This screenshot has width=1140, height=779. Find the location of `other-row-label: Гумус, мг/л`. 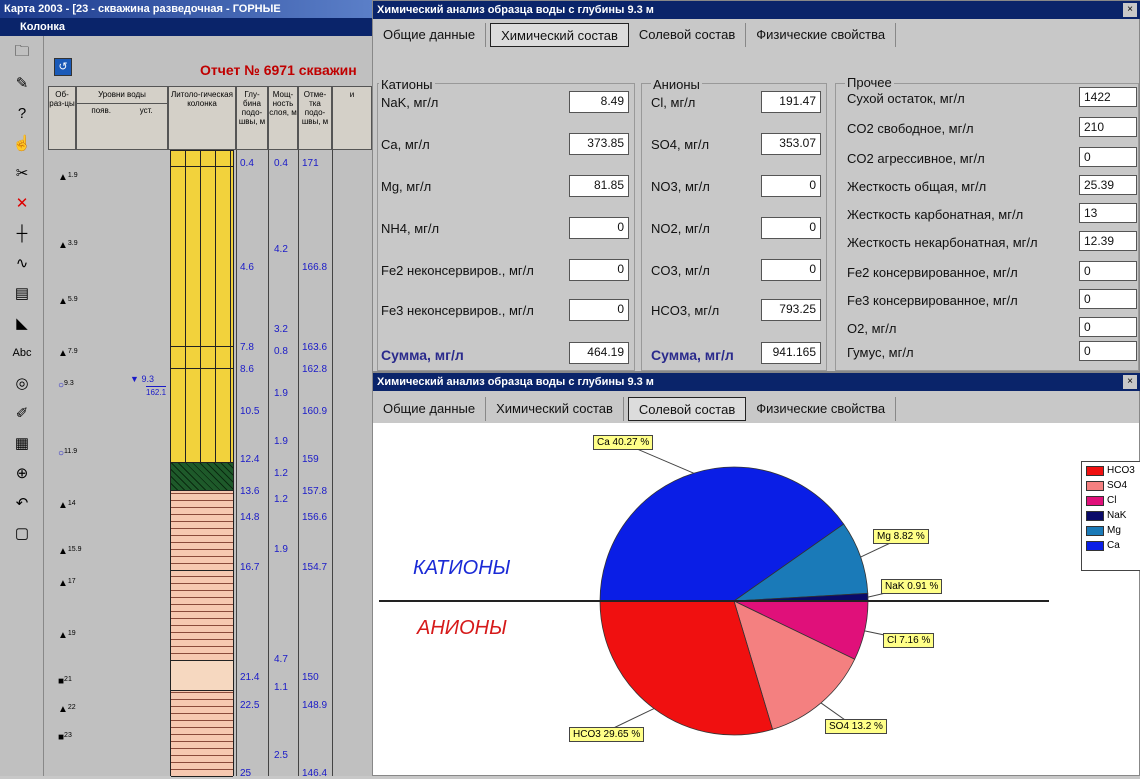

other-row-label: Гумус, мг/л is located at coordinates (880, 352).